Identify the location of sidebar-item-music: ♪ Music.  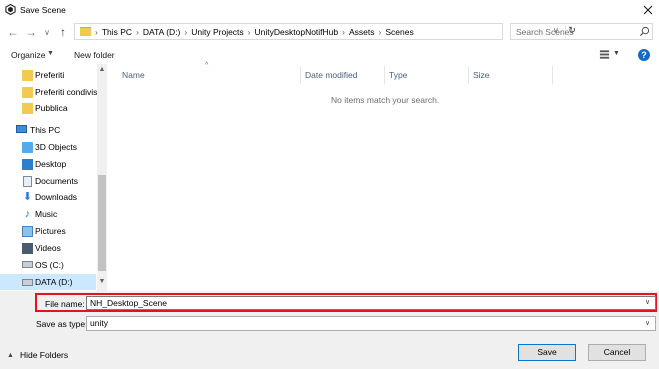
(48, 214).